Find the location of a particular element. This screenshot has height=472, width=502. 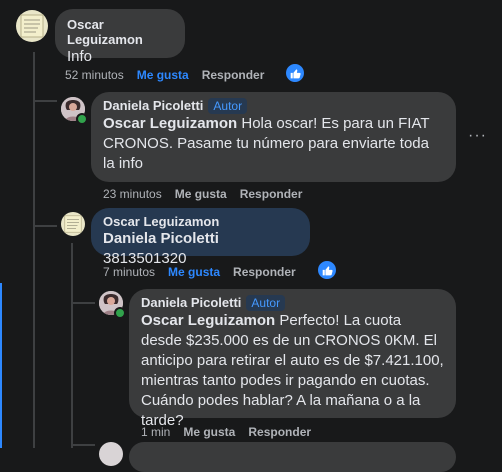

more-options-icon: ··· is located at coordinates (477, 136).